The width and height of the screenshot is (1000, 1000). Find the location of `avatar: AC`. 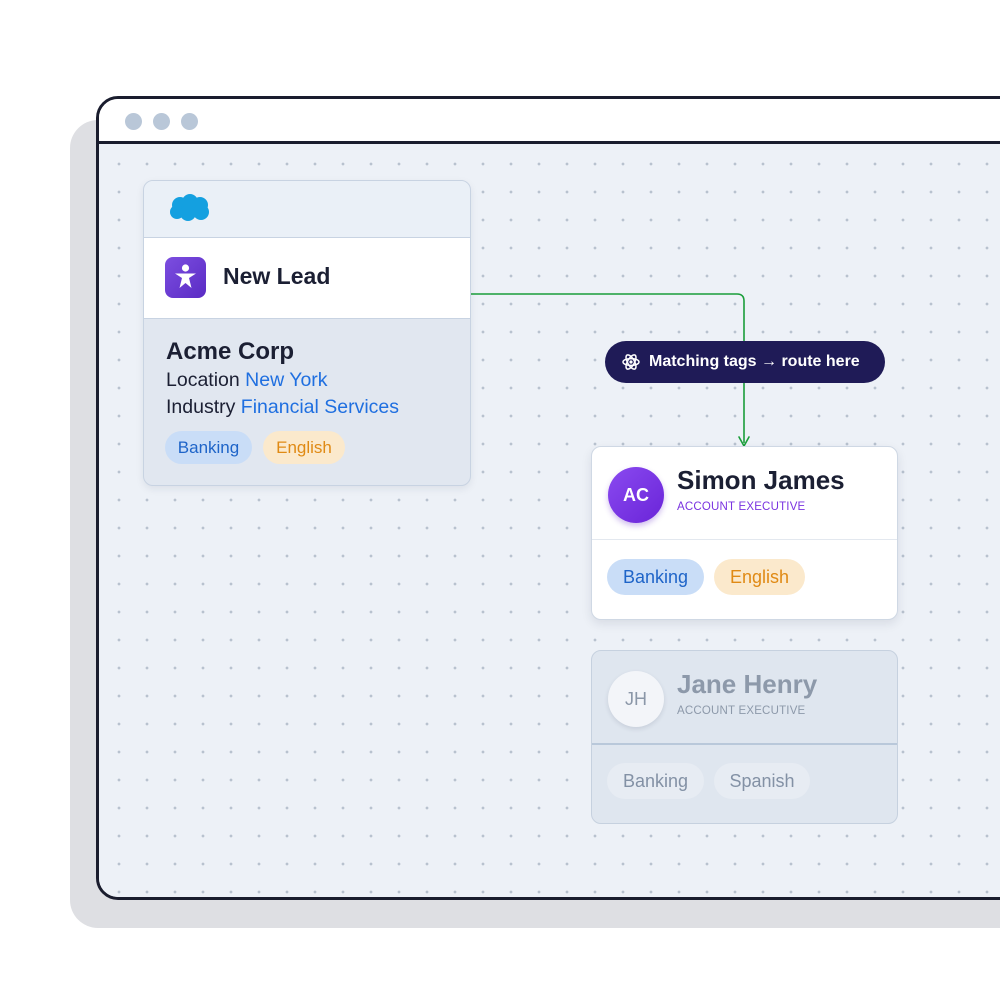

avatar: AC is located at coordinates (636, 495).